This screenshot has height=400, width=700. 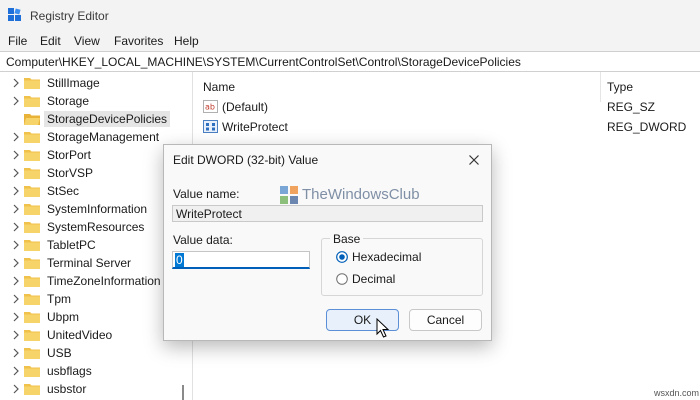 I want to click on base-group, so click(x=402, y=267).